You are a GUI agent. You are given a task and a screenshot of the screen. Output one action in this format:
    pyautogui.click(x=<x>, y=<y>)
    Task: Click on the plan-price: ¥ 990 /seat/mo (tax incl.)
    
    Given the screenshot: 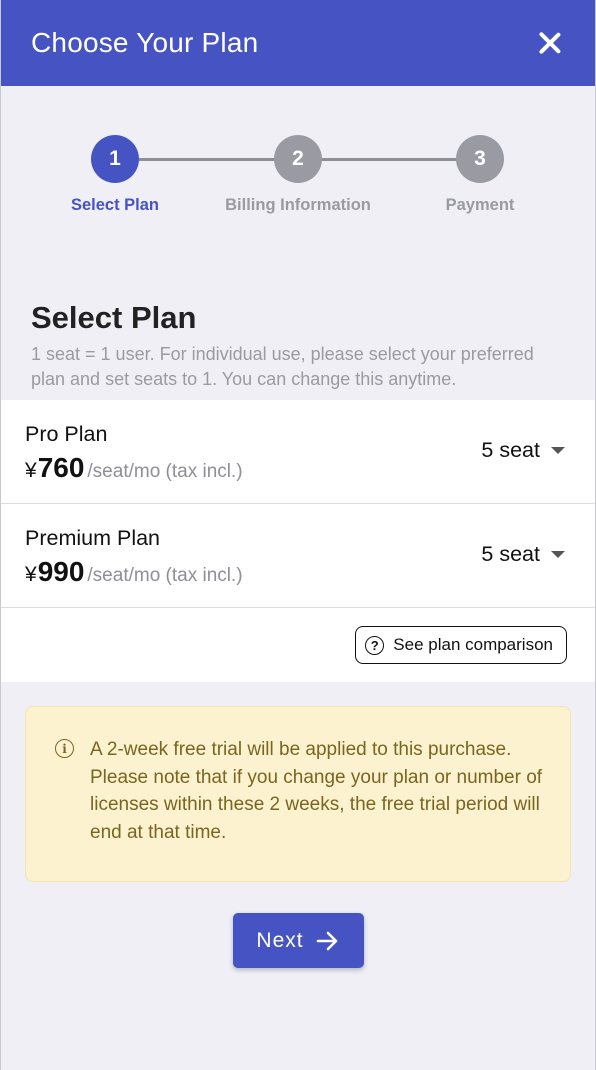 What is the action you would take?
    pyautogui.click(x=134, y=572)
    